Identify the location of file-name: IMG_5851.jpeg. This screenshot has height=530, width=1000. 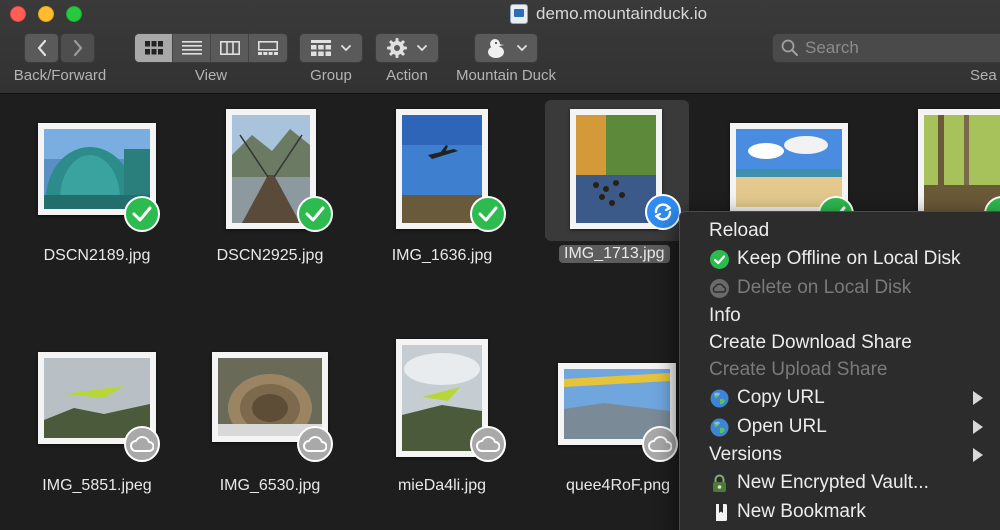
(97, 485).